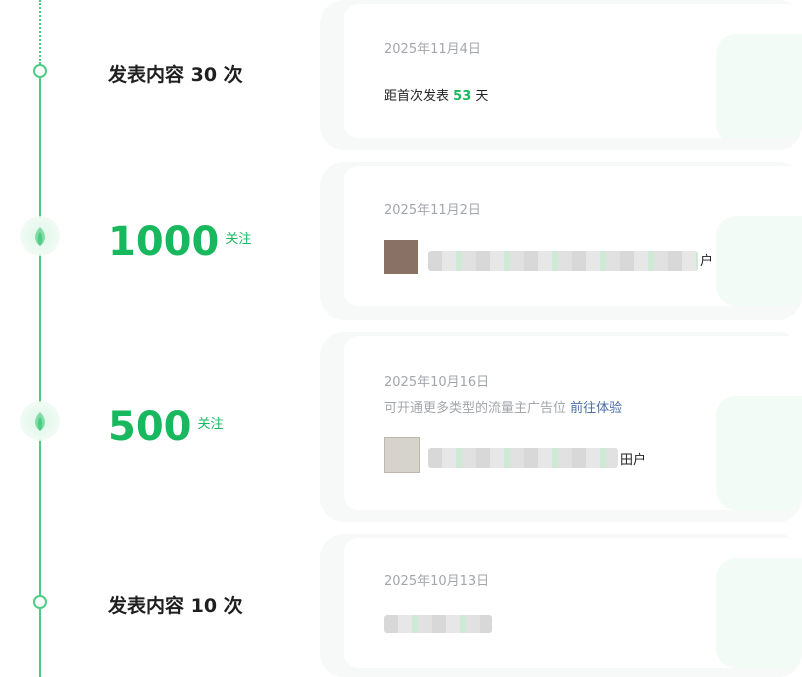 The width and height of the screenshot is (802, 677). Describe the element at coordinates (596, 408) in the screenshot. I see `try-now-link: 前往体验` at that location.